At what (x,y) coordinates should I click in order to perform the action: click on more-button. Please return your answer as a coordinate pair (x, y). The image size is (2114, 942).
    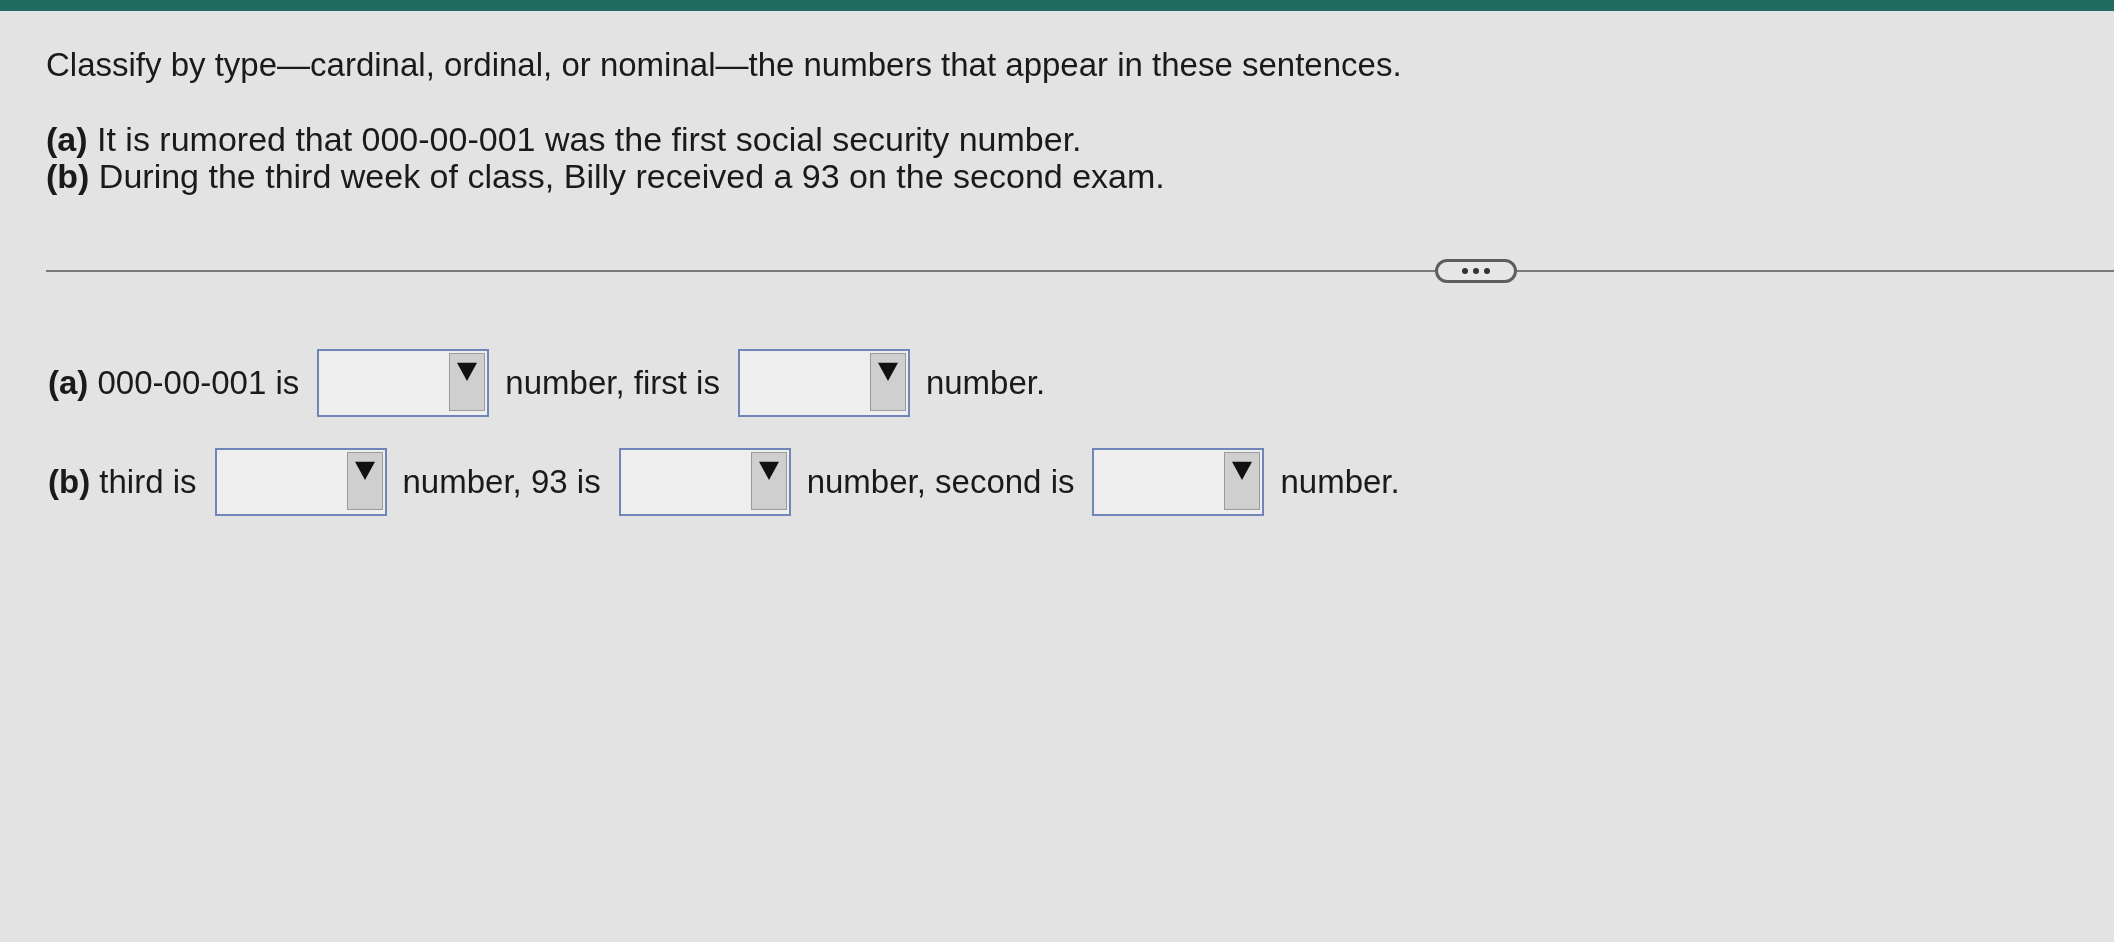
    Looking at the image, I should click on (1476, 271).